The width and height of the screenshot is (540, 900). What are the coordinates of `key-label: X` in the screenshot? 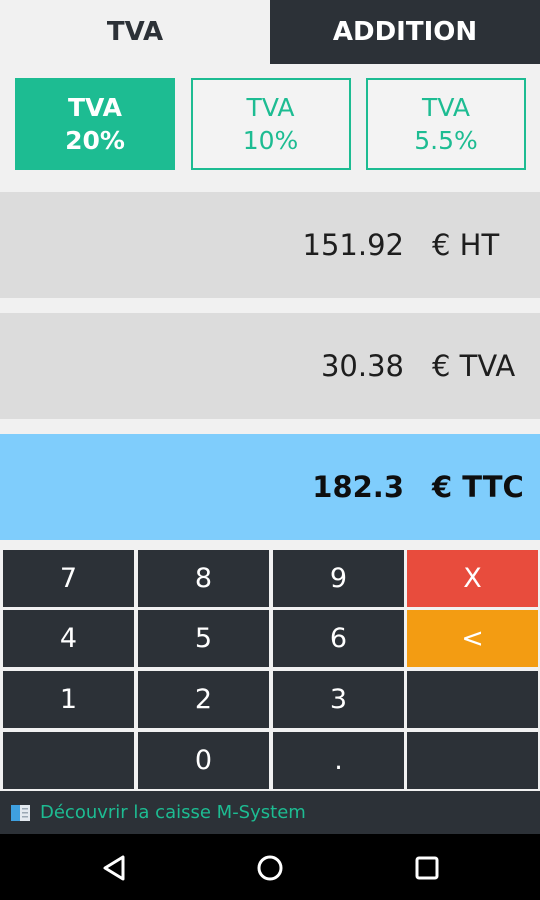 It's located at (472, 578).